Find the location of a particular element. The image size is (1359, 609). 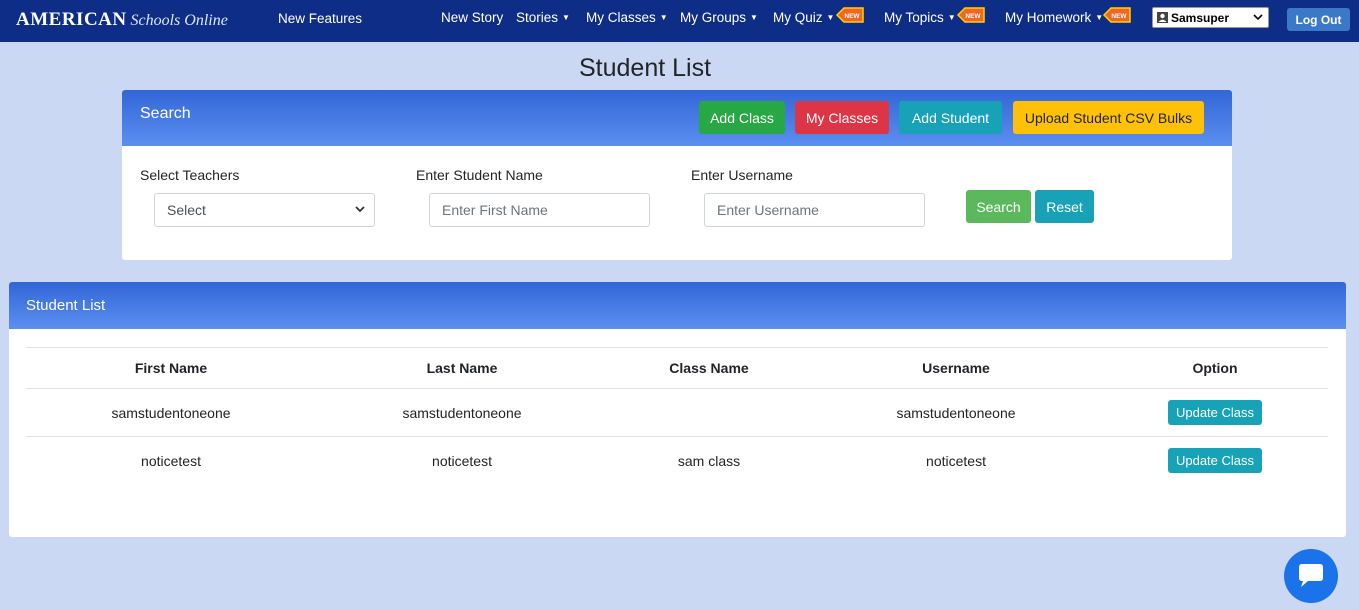

nav-my-classes-label: My Classes is located at coordinates (621, 17).